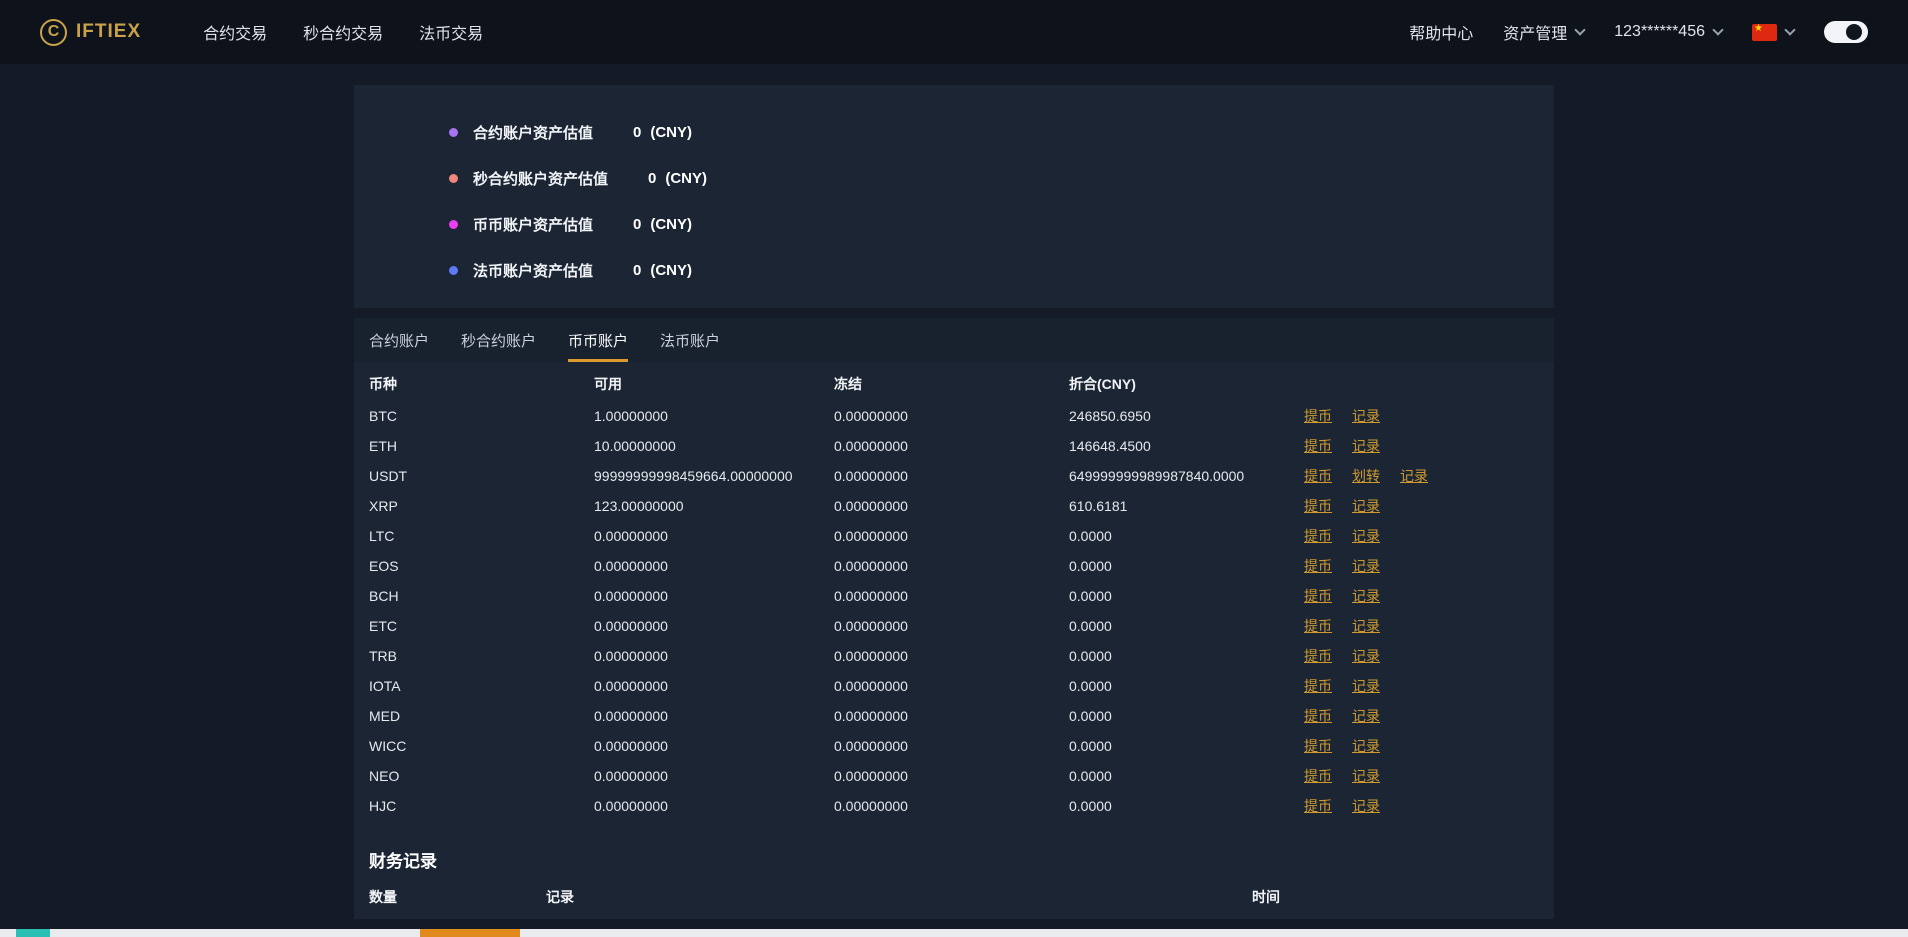 The image size is (1908, 937). I want to click on column-header: 时间, so click(1266, 897).